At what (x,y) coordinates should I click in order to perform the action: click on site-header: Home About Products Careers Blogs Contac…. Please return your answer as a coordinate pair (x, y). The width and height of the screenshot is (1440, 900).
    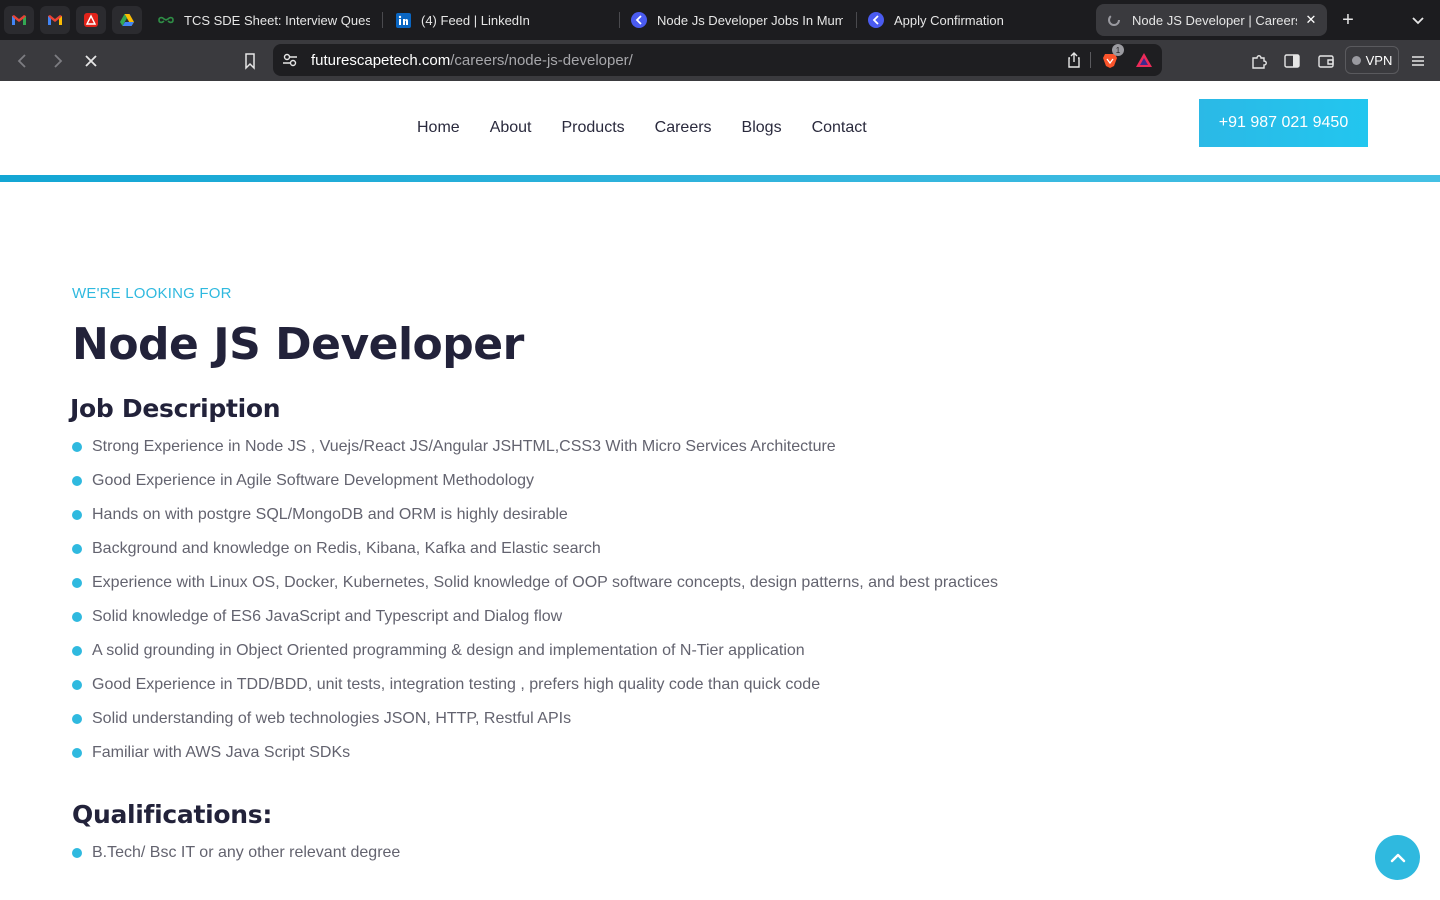
    Looking at the image, I should click on (720, 131).